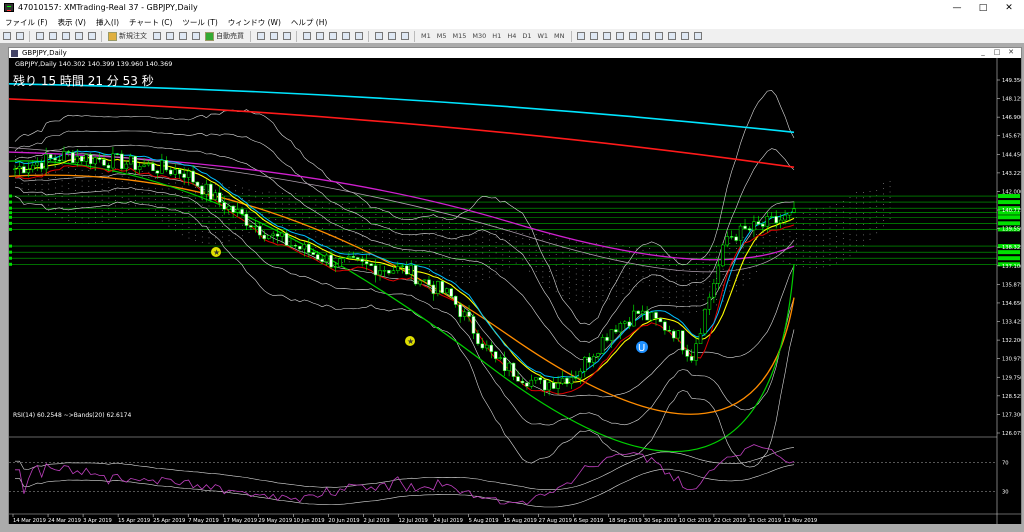 The image size is (1024, 532). Describe the element at coordinates (275, 521) in the screenshot. I see `date-tick: 29 May 2019` at that location.